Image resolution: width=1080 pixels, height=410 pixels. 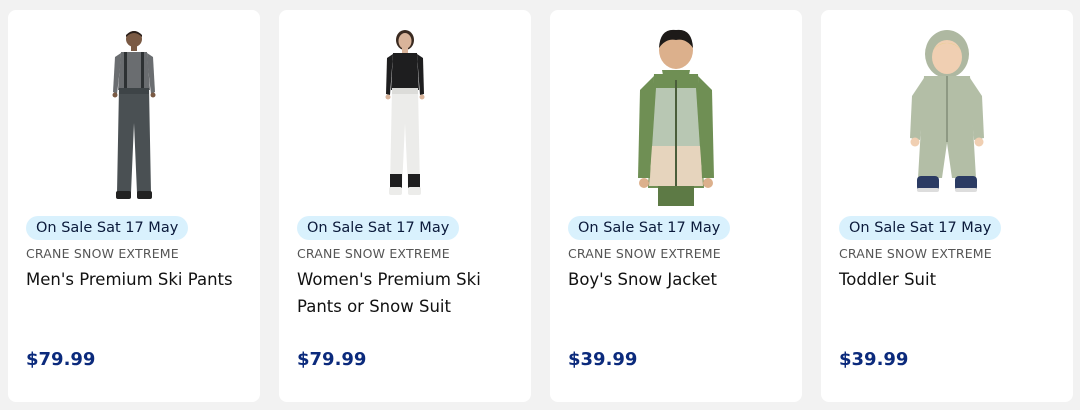 I want to click on product-image-boys-snow-jacket, so click(x=676, y=108).